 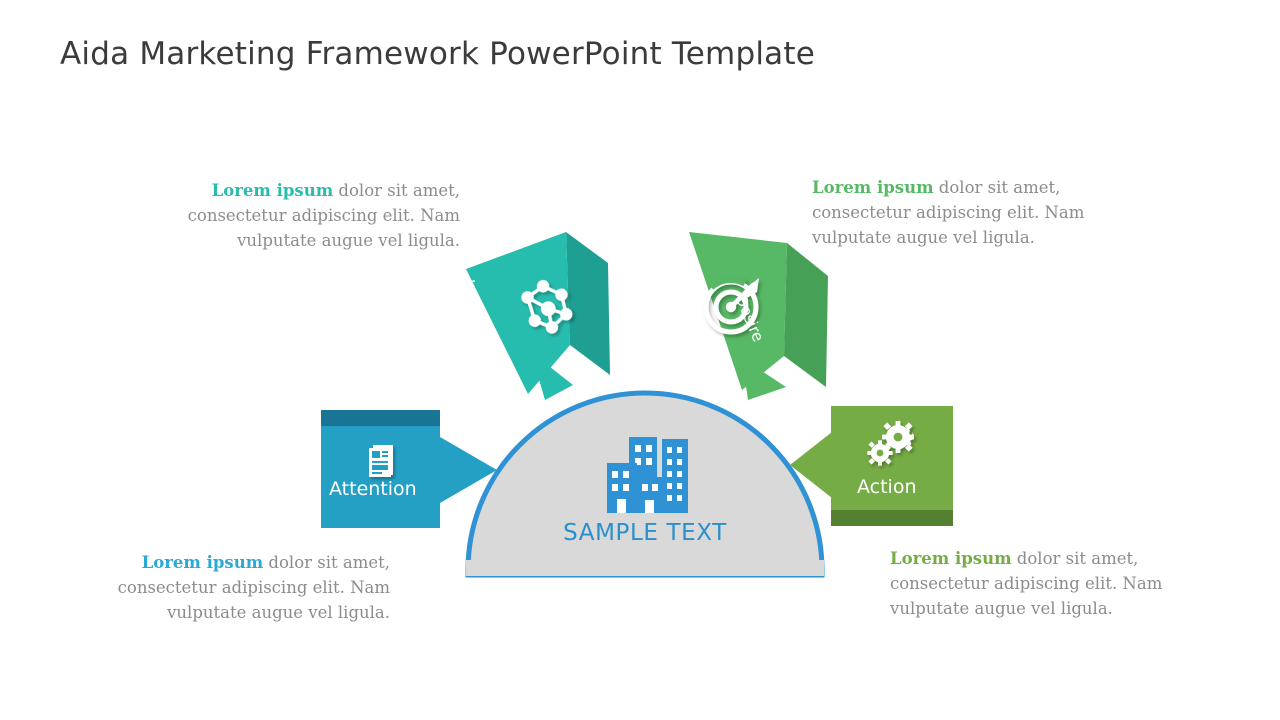 I want to click on caption-desire-lead: Lorem ipsum, so click(x=873, y=187).